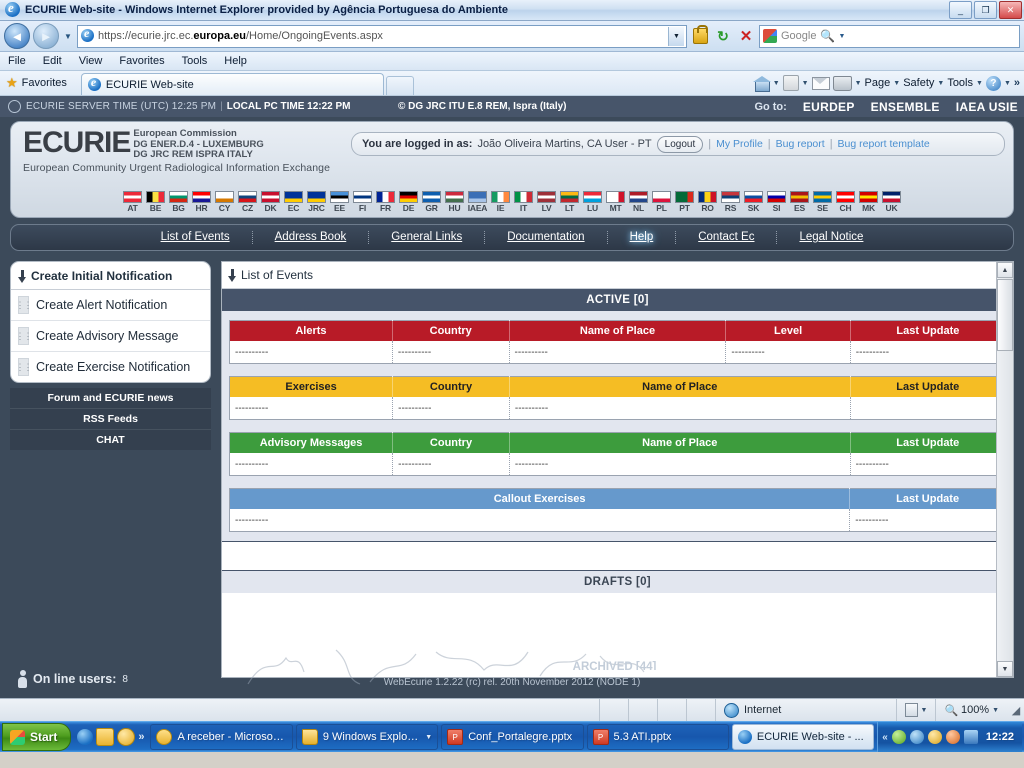 This screenshot has width=1024, height=768. What do you see at coordinates (700, 36) in the screenshot?
I see `security-lock-icon` at bounding box center [700, 36].